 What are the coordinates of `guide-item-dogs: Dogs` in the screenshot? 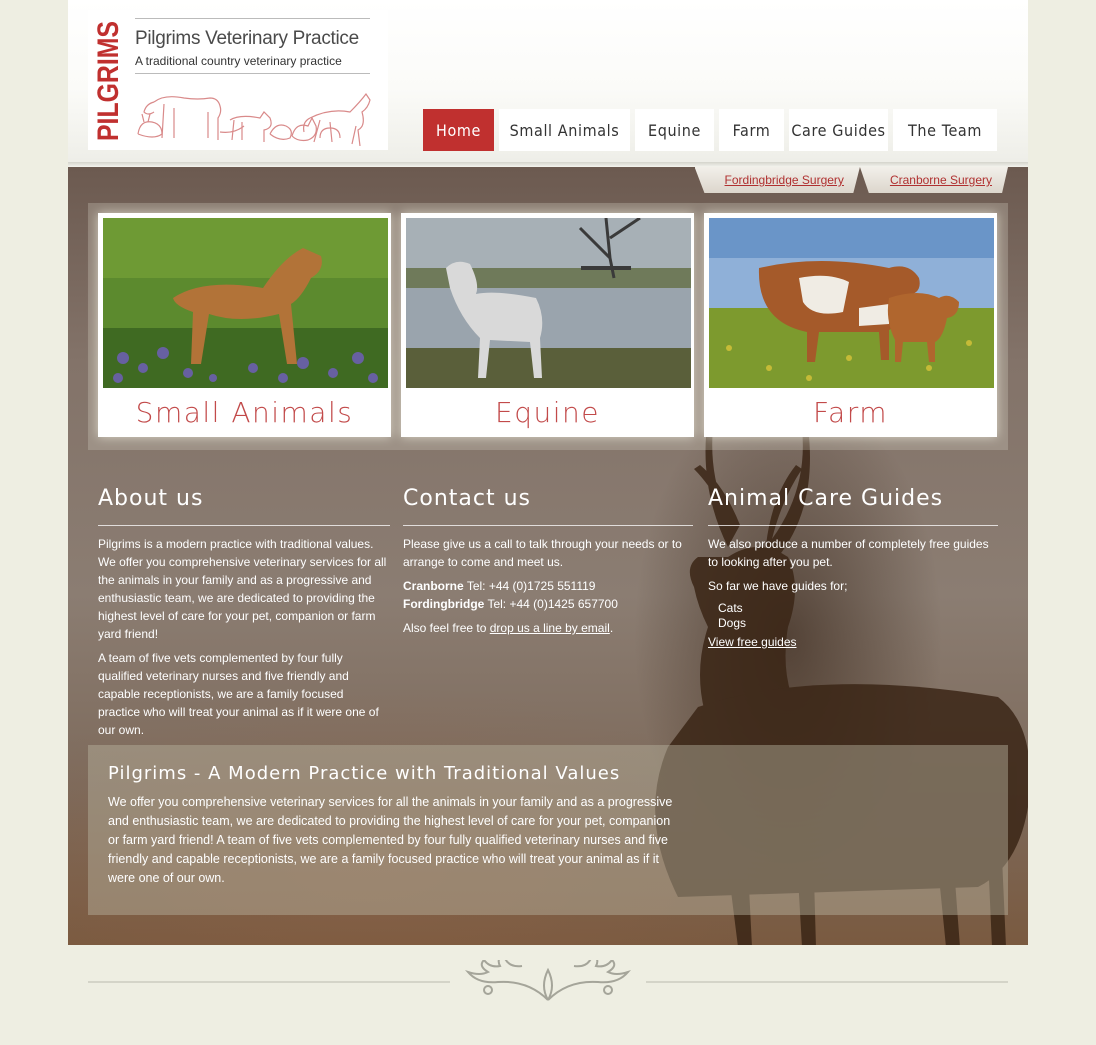 It's located at (732, 623).